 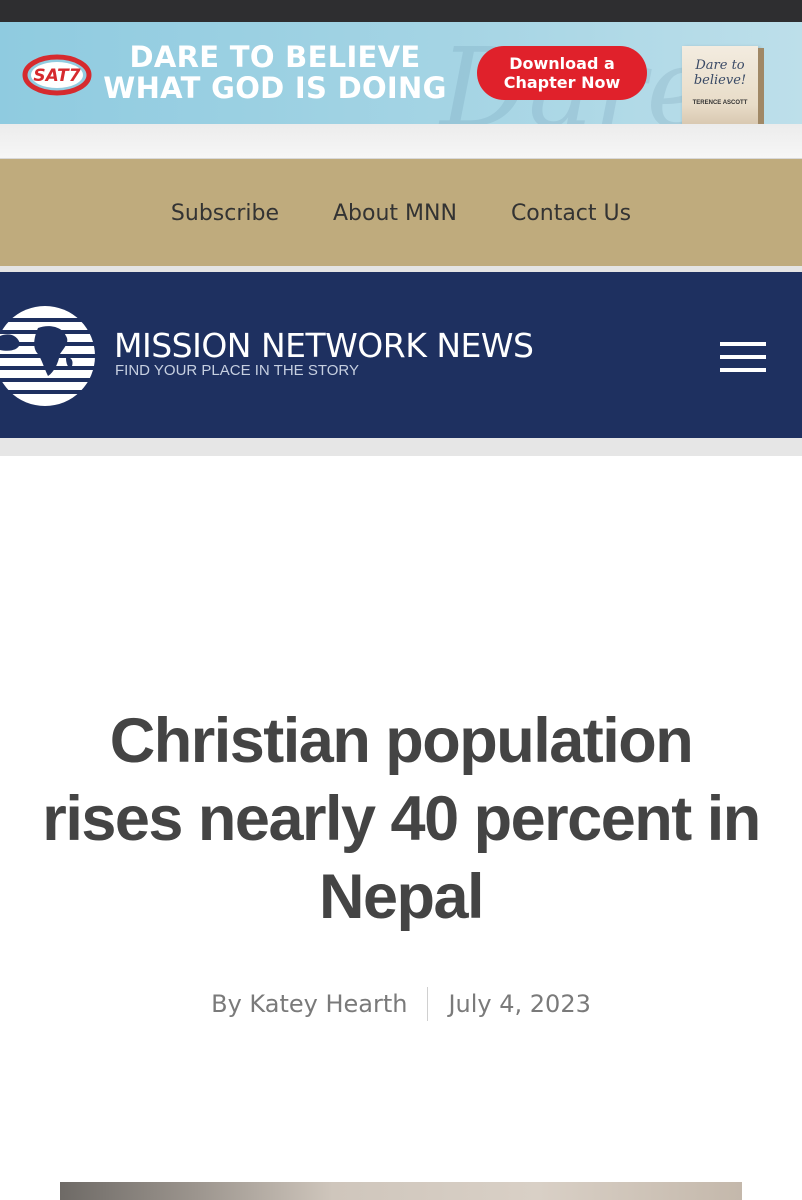 I want to click on sat7-logo-text: SAT7, so click(x=56, y=76).